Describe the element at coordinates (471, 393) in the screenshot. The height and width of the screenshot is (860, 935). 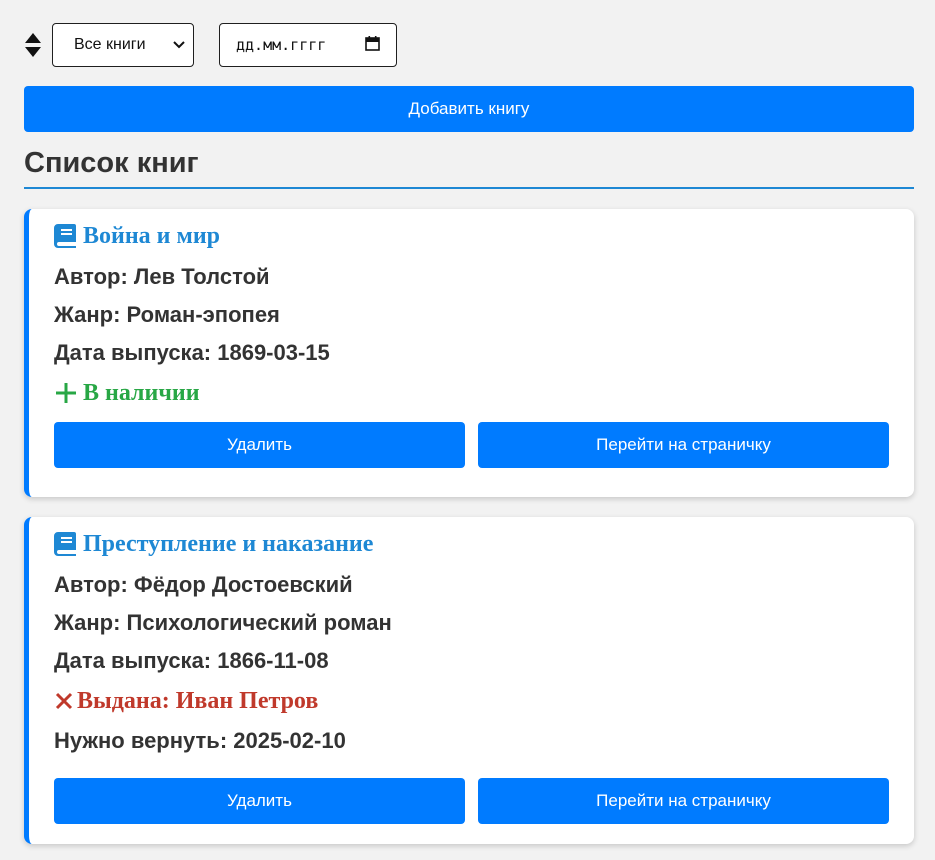
I see `status-badge: В наличии` at that location.